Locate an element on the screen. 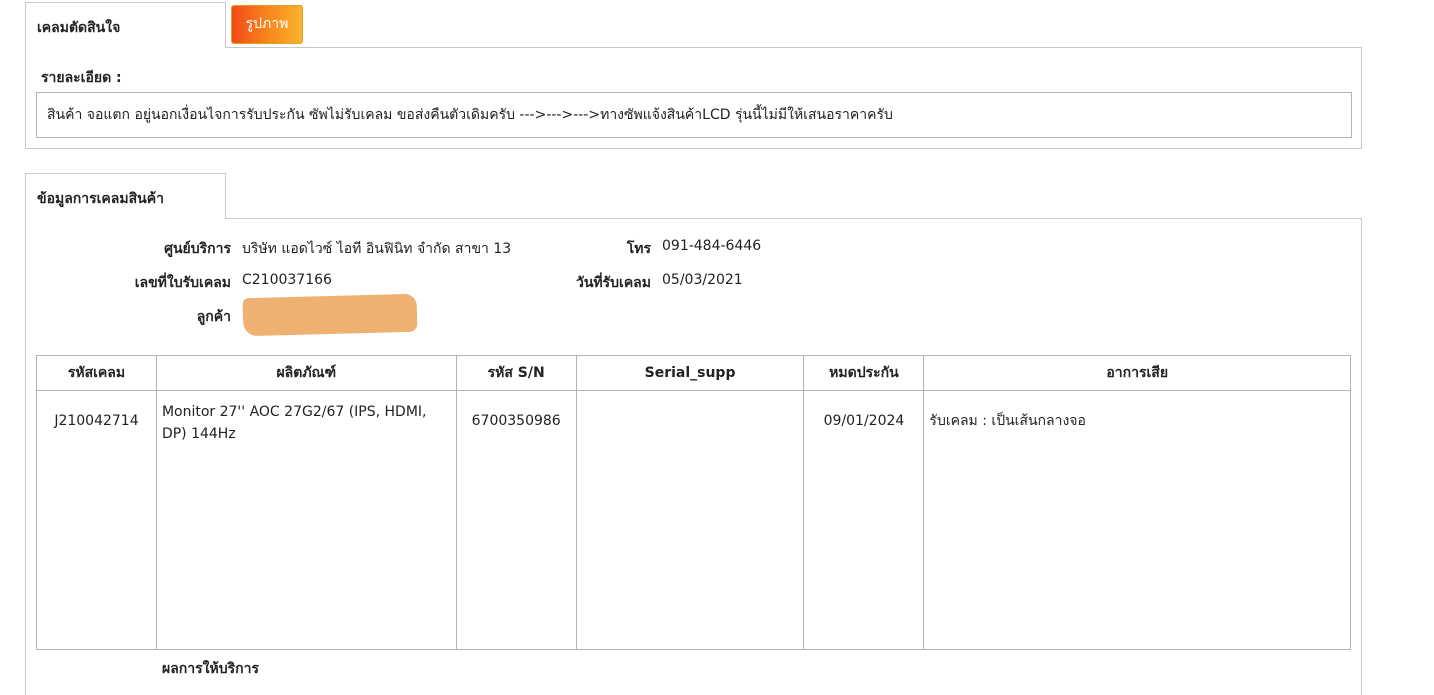 The width and height of the screenshot is (1434, 695). receipt-date-value: 05/03/2021 is located at coordinates (702, 280).